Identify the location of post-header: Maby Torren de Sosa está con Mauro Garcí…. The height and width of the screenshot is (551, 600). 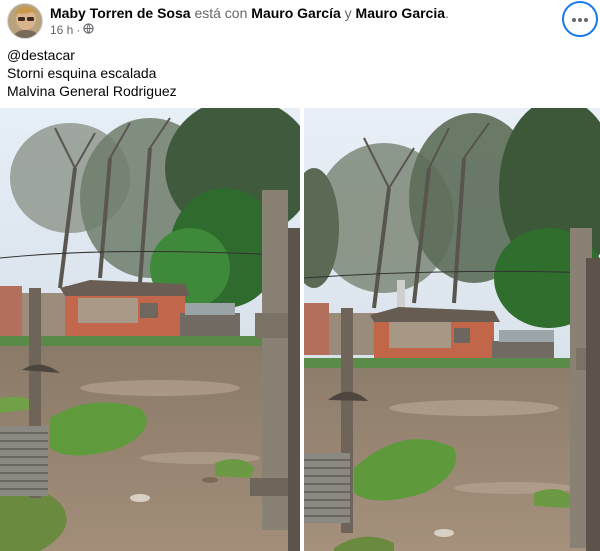
(300, 21).